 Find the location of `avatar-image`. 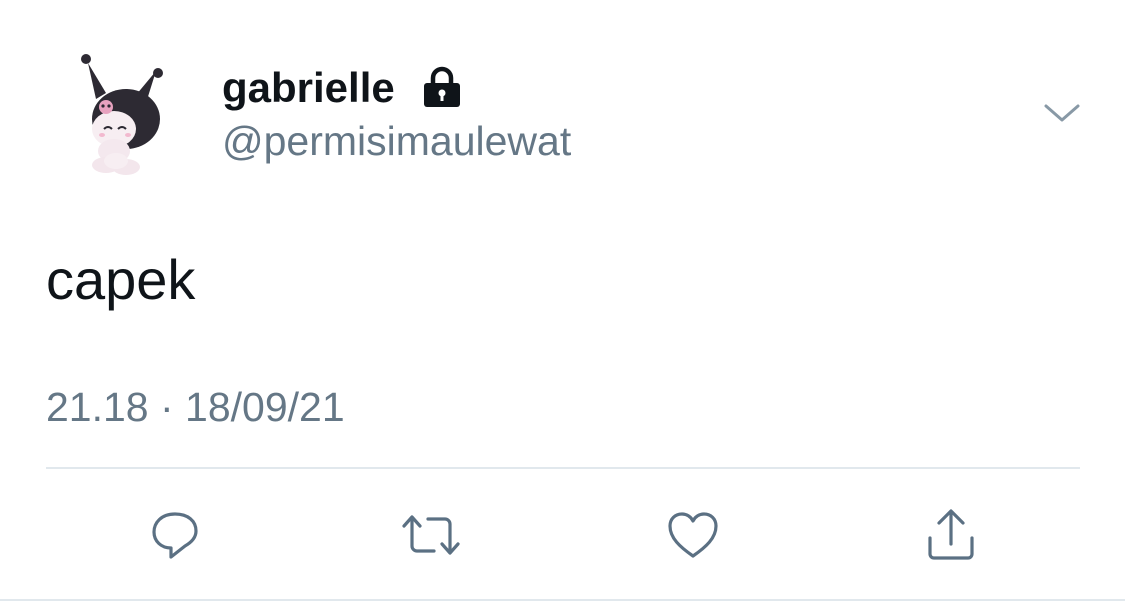

avatar-image is located at coordinates (122, 114).